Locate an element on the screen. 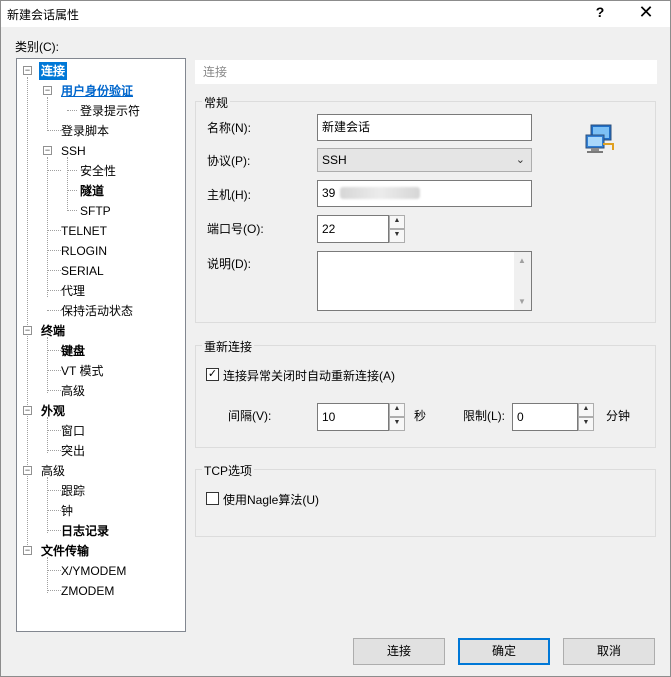 This screenshot has height=677, width=671. tree-item-serial: SERIAL is located at coordinates (82, 271).